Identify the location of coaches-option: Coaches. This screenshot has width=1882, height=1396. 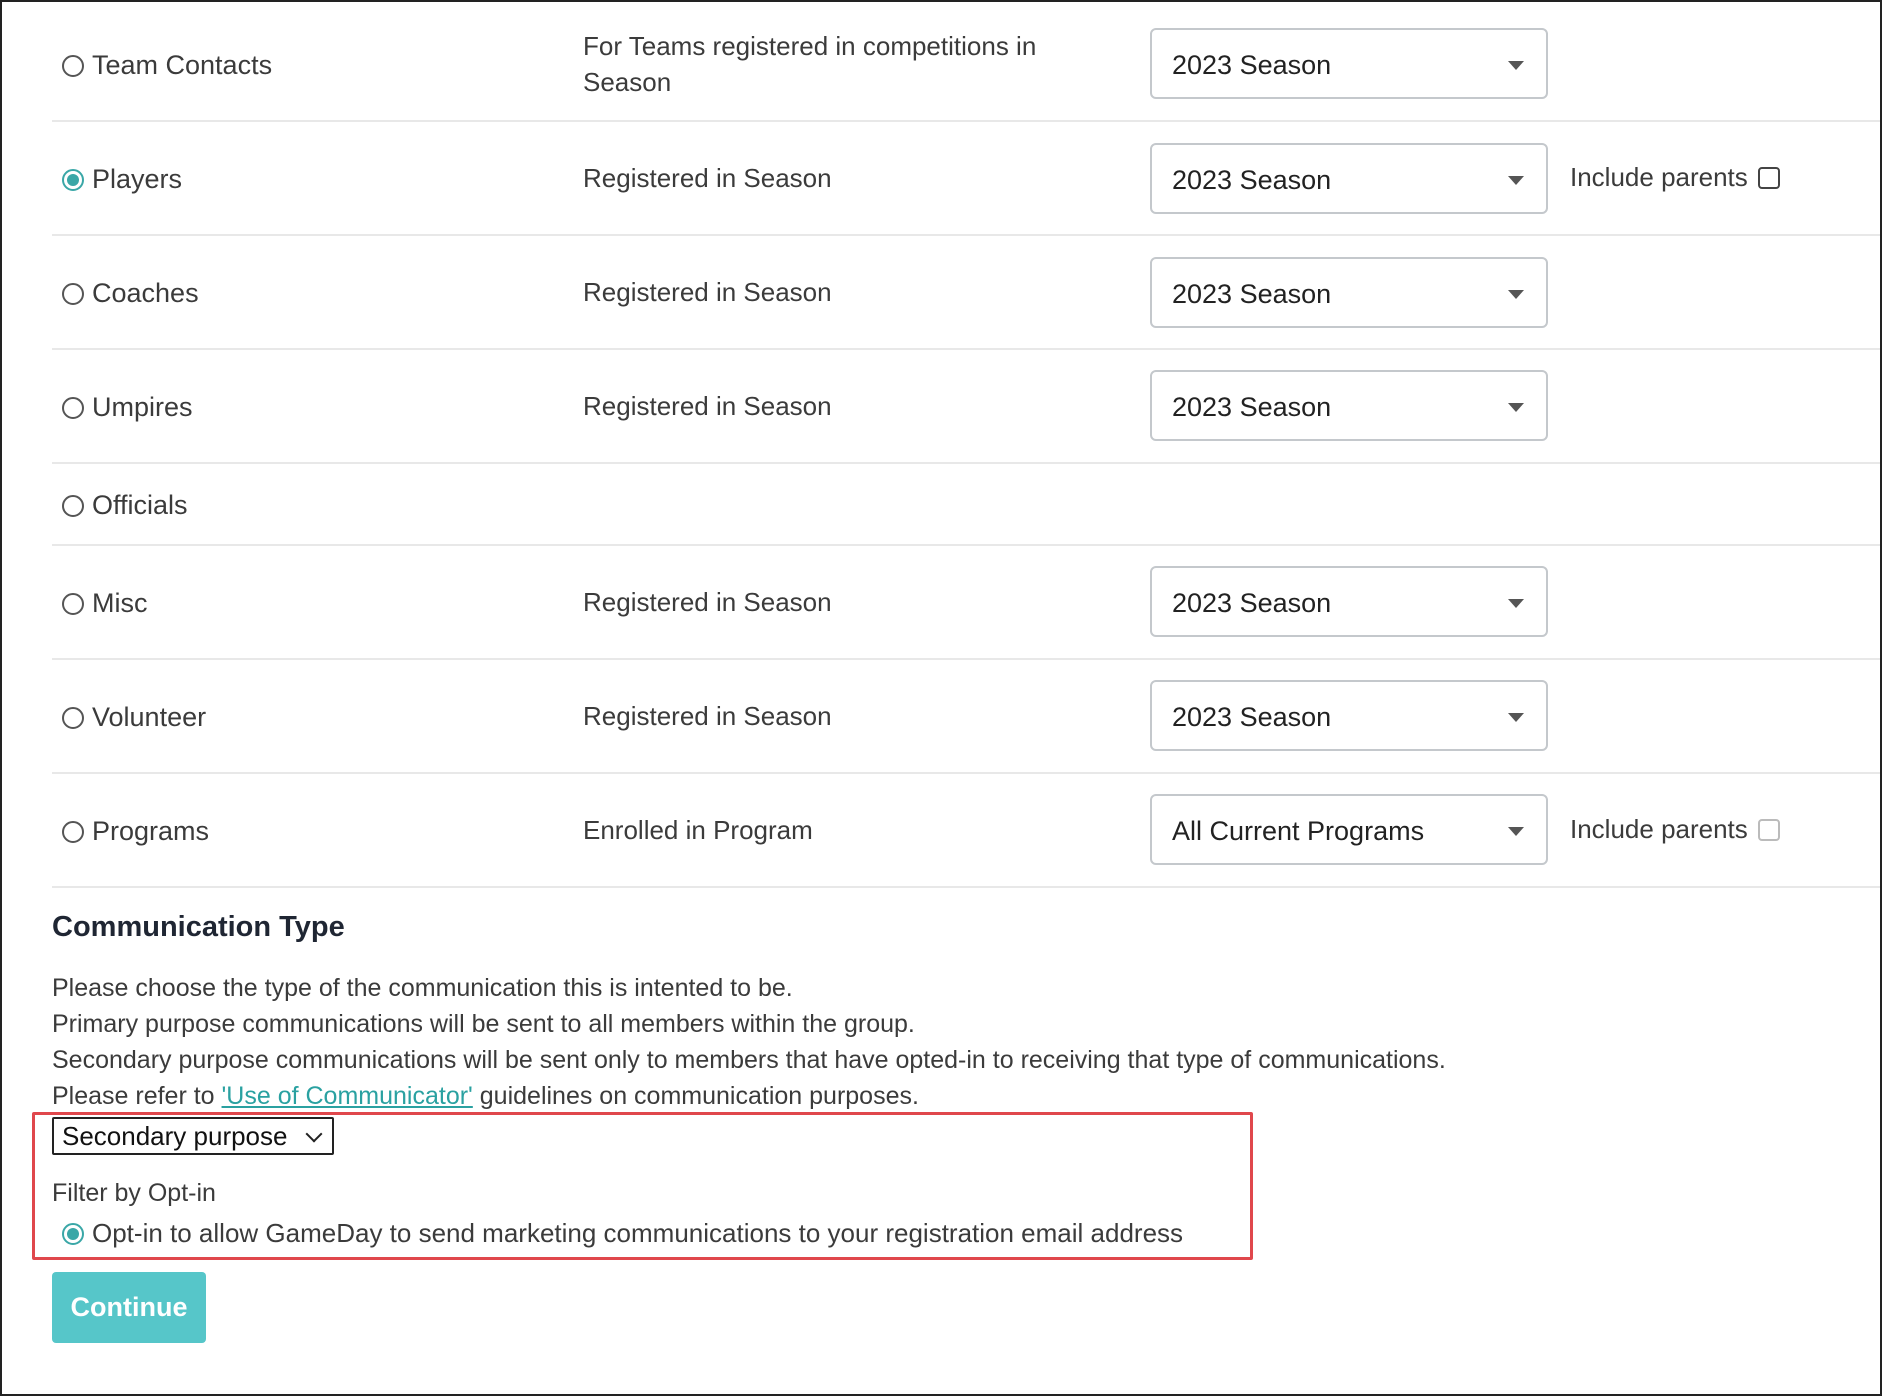
(130, 293).